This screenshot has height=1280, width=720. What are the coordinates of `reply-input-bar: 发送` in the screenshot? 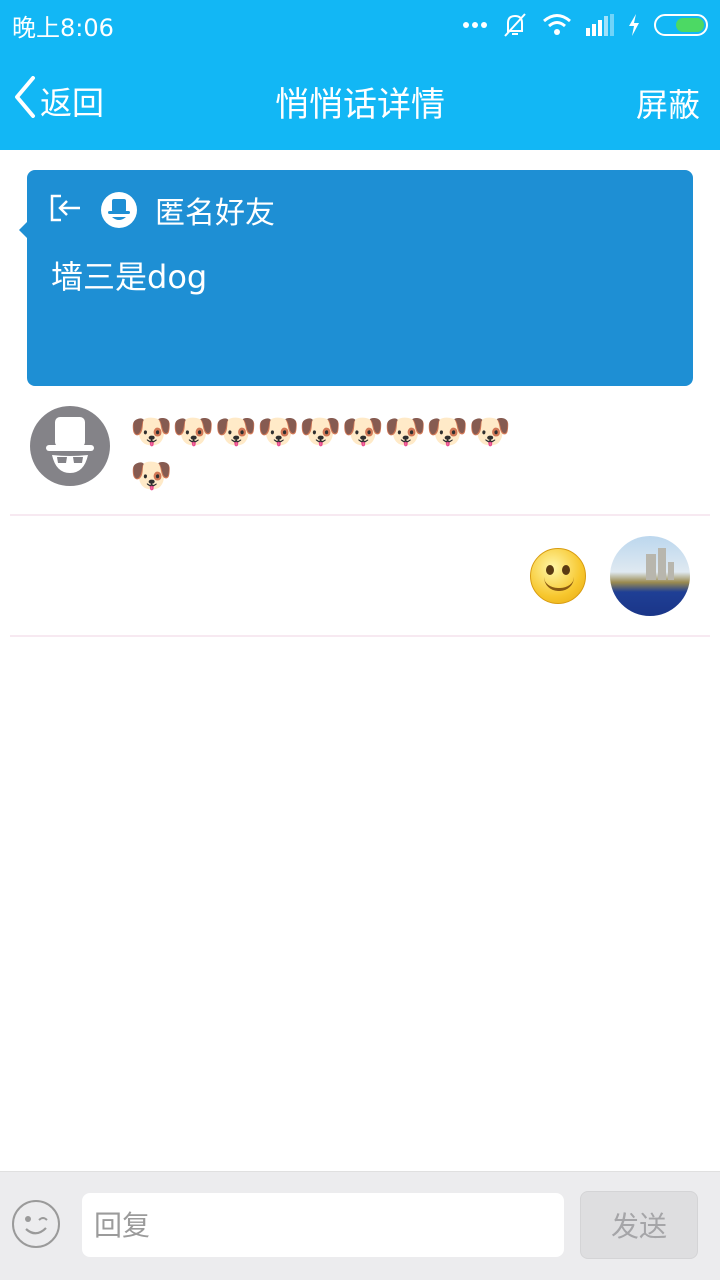 It's located at (360, 1225).